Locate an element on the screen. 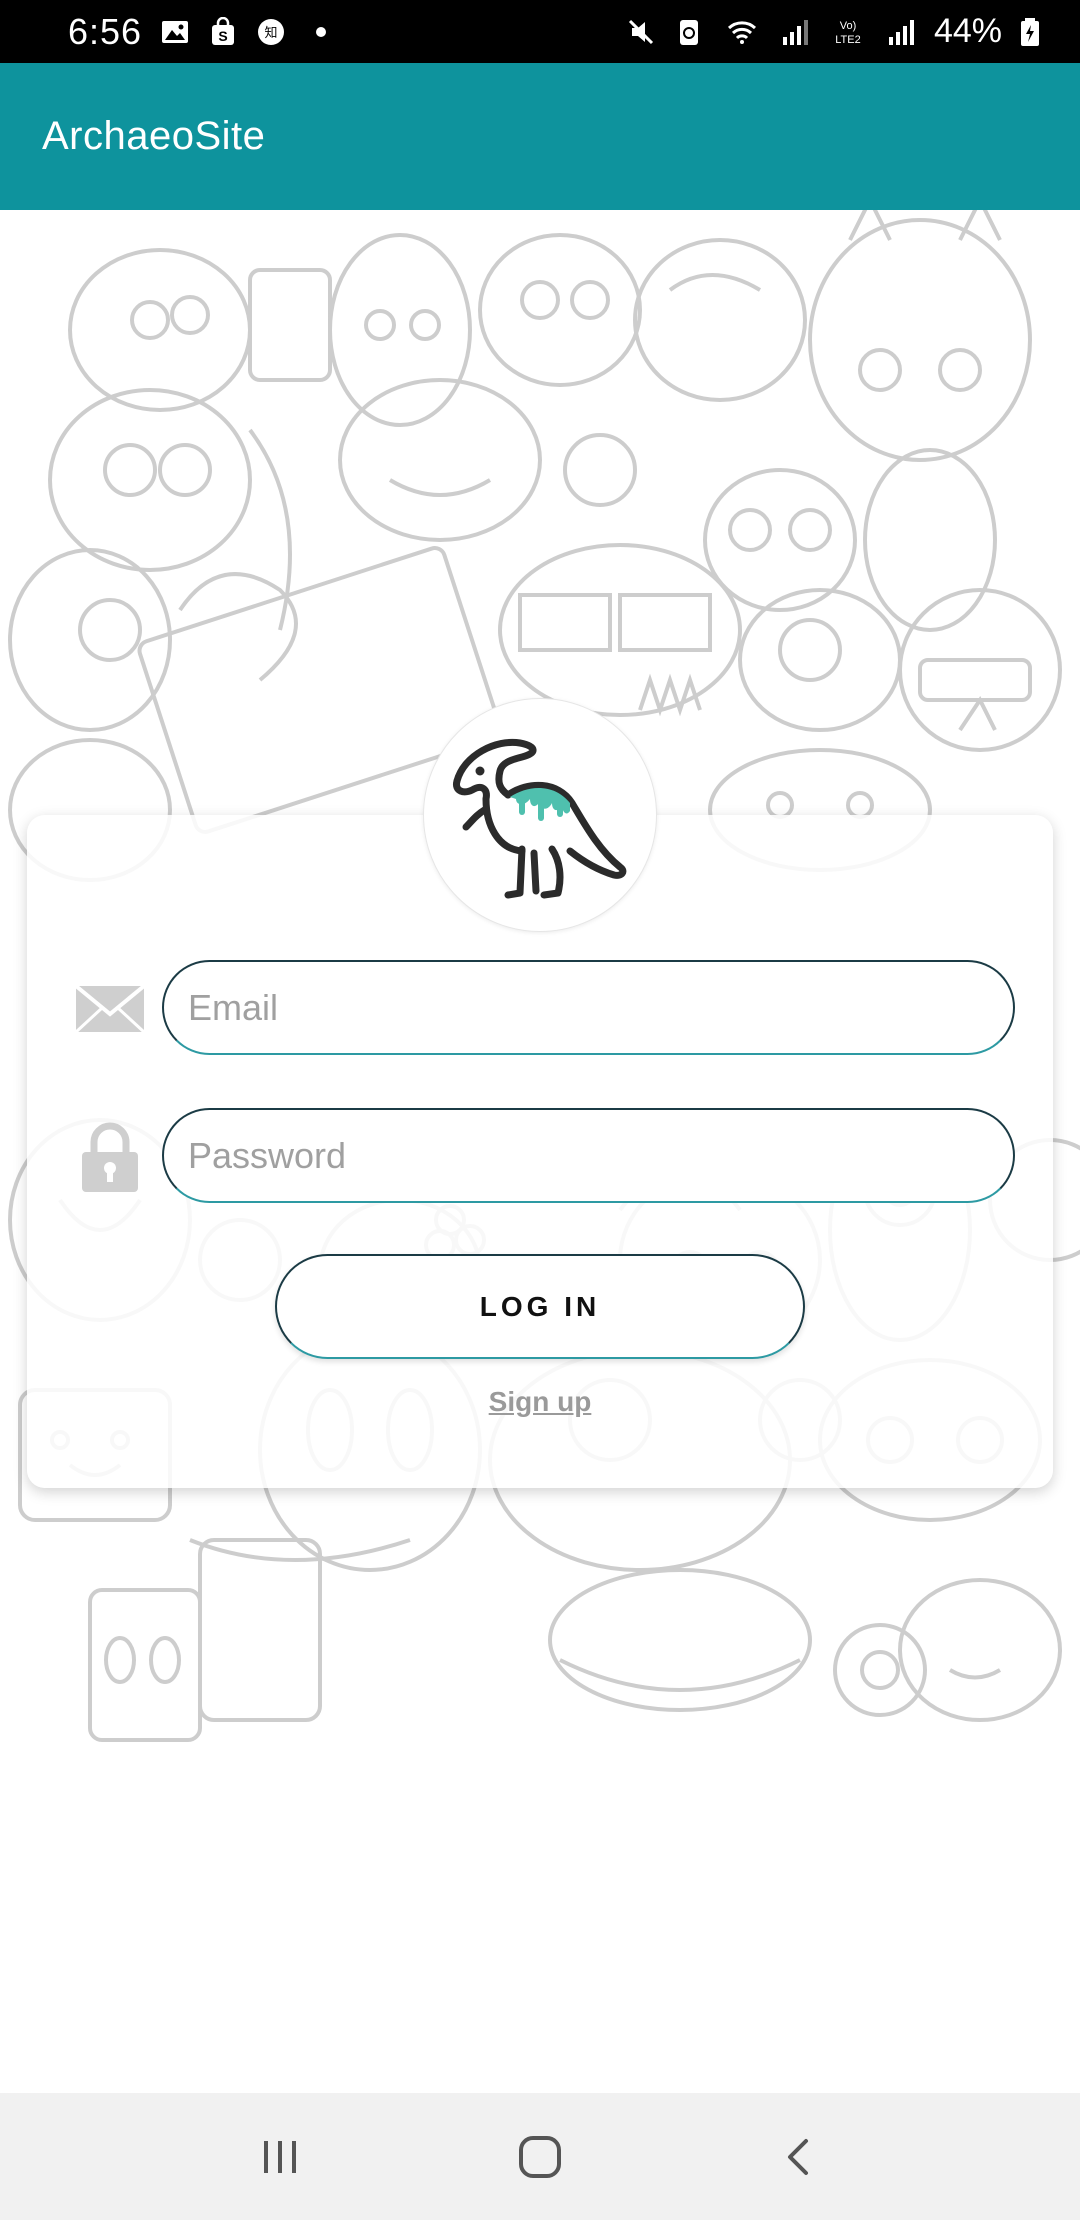  envelope-icon is located at coordinates (110, 1009).